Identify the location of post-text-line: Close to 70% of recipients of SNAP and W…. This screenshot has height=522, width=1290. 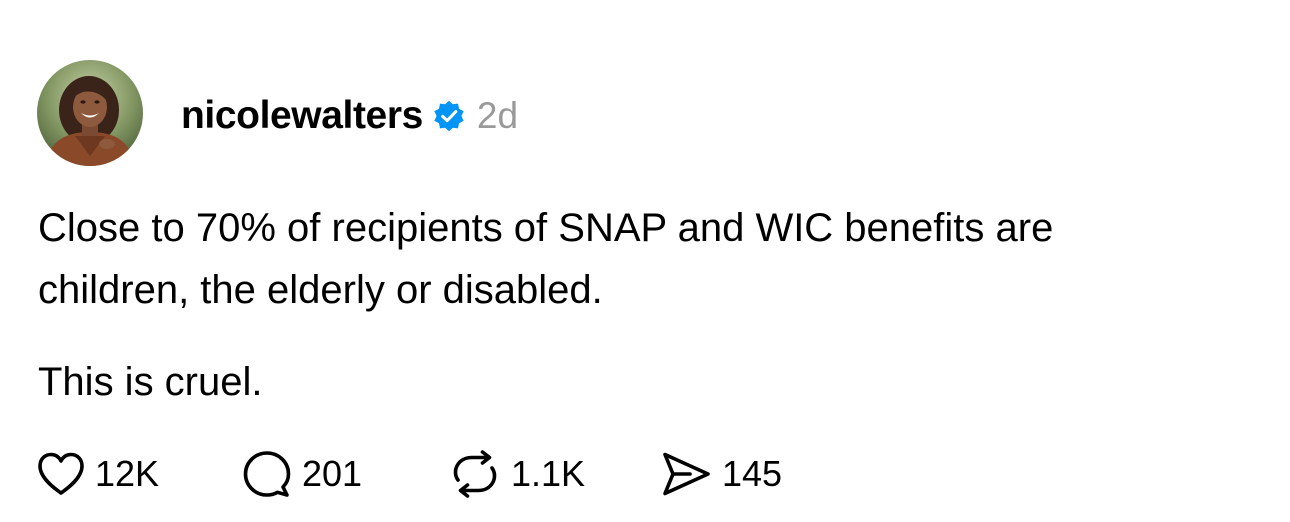
(546, 228).